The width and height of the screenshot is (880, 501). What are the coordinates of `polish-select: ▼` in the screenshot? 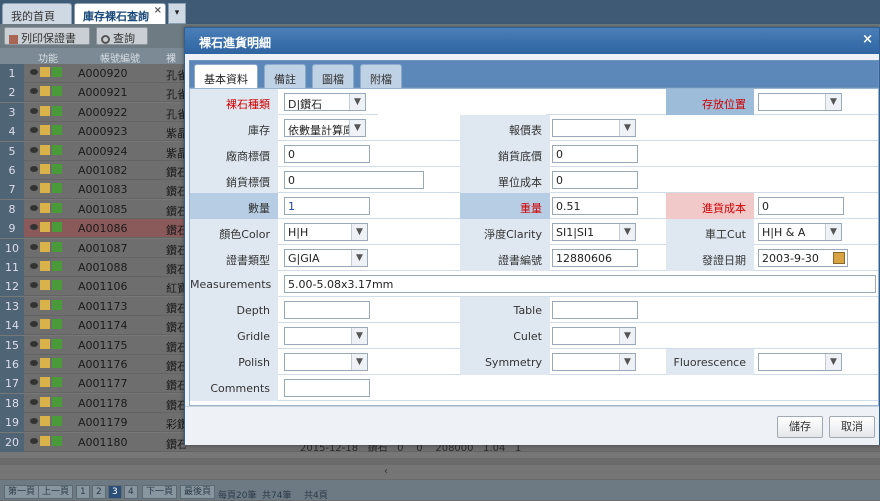 It's located at (326, 362).